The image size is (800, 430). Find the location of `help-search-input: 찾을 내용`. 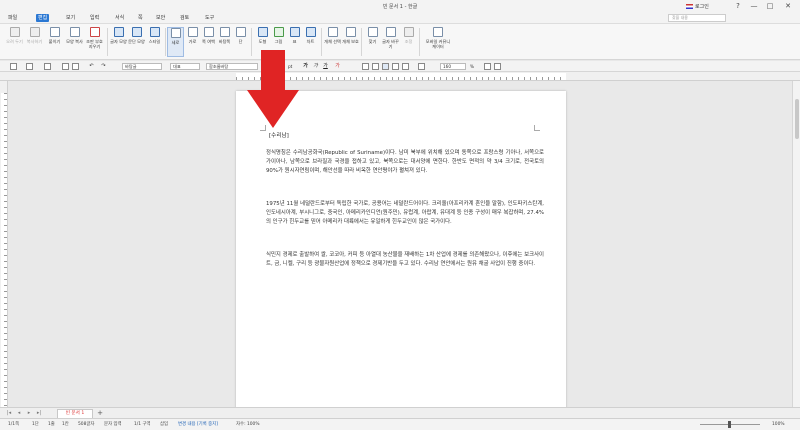

help-search-input: 찾을 내용 is located at coordinates (697, 18).